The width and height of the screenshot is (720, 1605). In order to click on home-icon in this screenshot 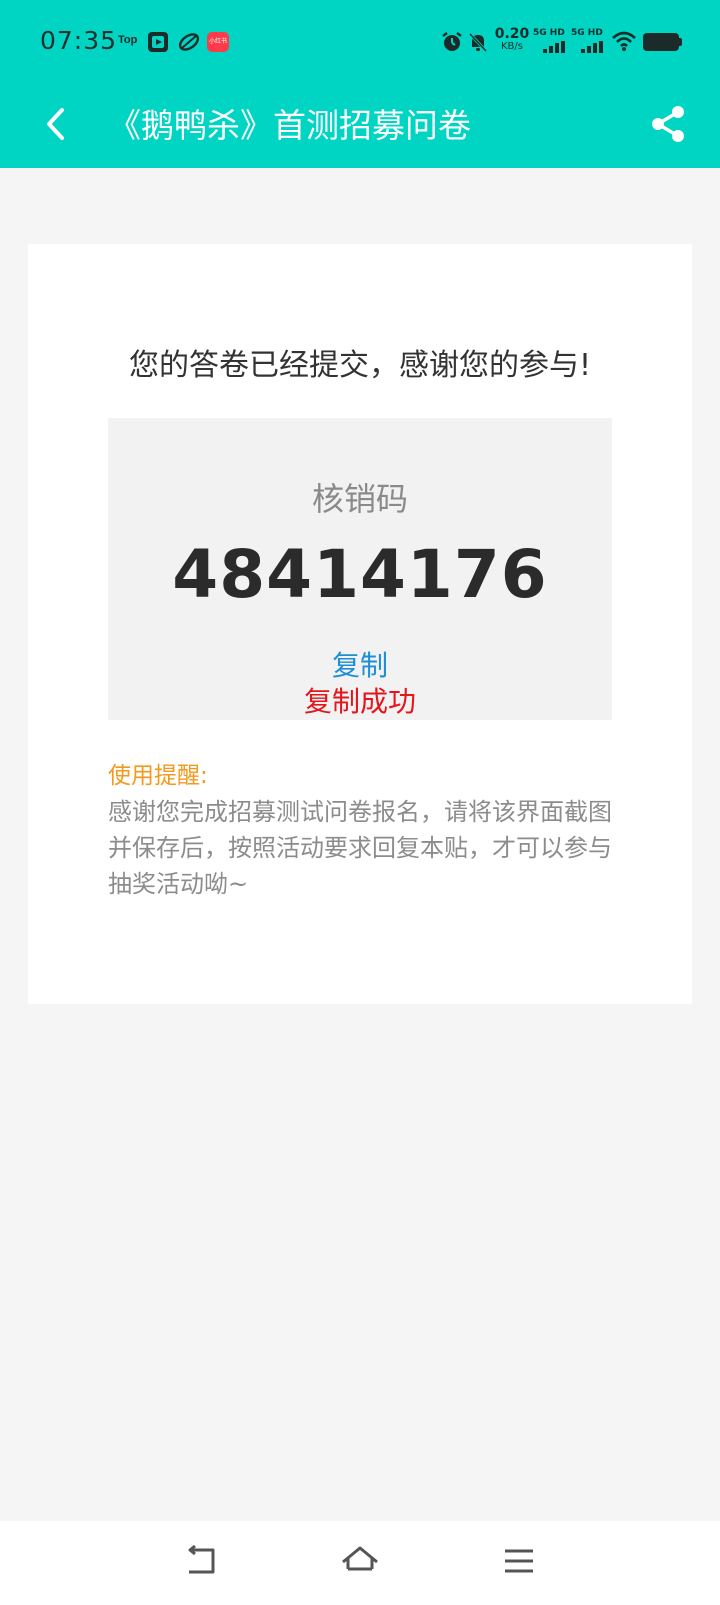, I will do `click(360, 1563)`.